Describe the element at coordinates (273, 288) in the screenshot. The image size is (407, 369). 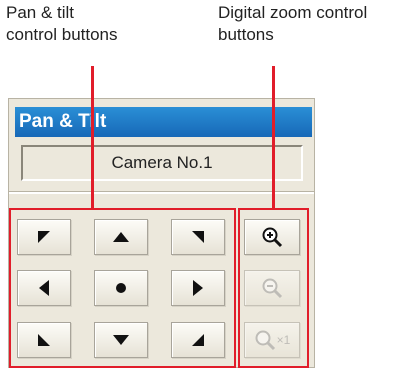
I see `zoom-callout-box` at that location.